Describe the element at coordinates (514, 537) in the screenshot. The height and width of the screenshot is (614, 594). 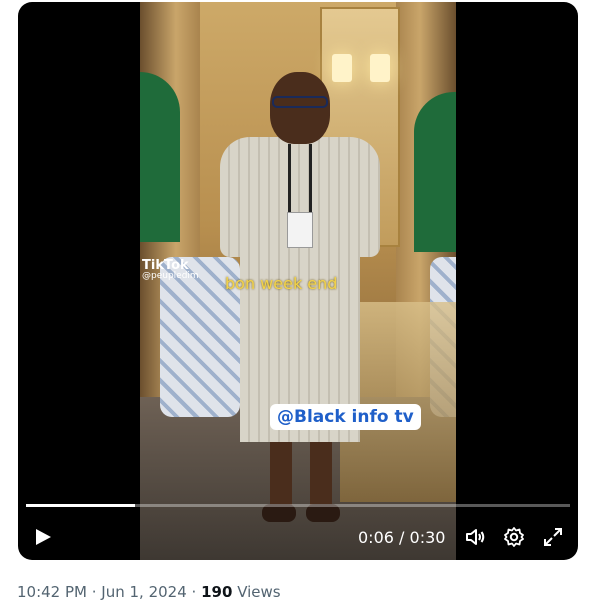
I see `gear-icon` at that location.